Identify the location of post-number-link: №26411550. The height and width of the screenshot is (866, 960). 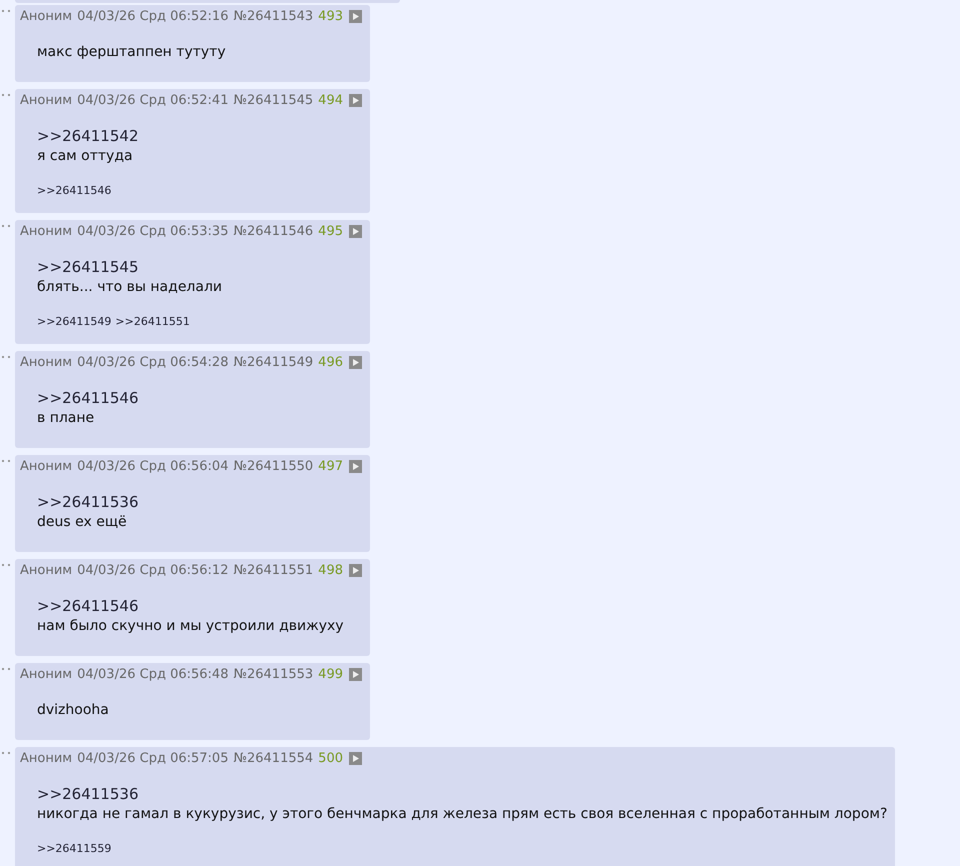
(273, 466).